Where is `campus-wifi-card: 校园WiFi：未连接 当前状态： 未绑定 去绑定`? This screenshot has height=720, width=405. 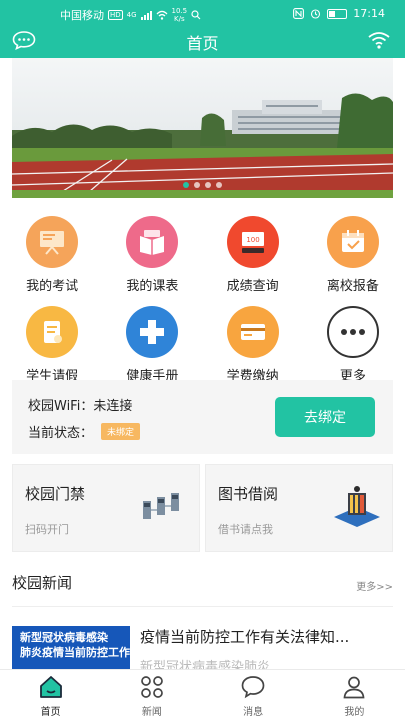 campus-wifi-card: 校园WiFi：未连接 当前状态： 未绑定 去绑定 is located at coordinates (202, 417).